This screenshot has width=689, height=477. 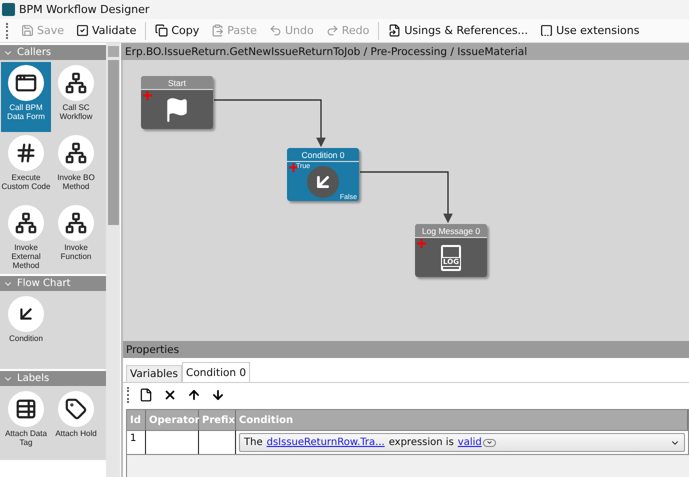 I want to click on flag-icon, so click(x=177, y=109).